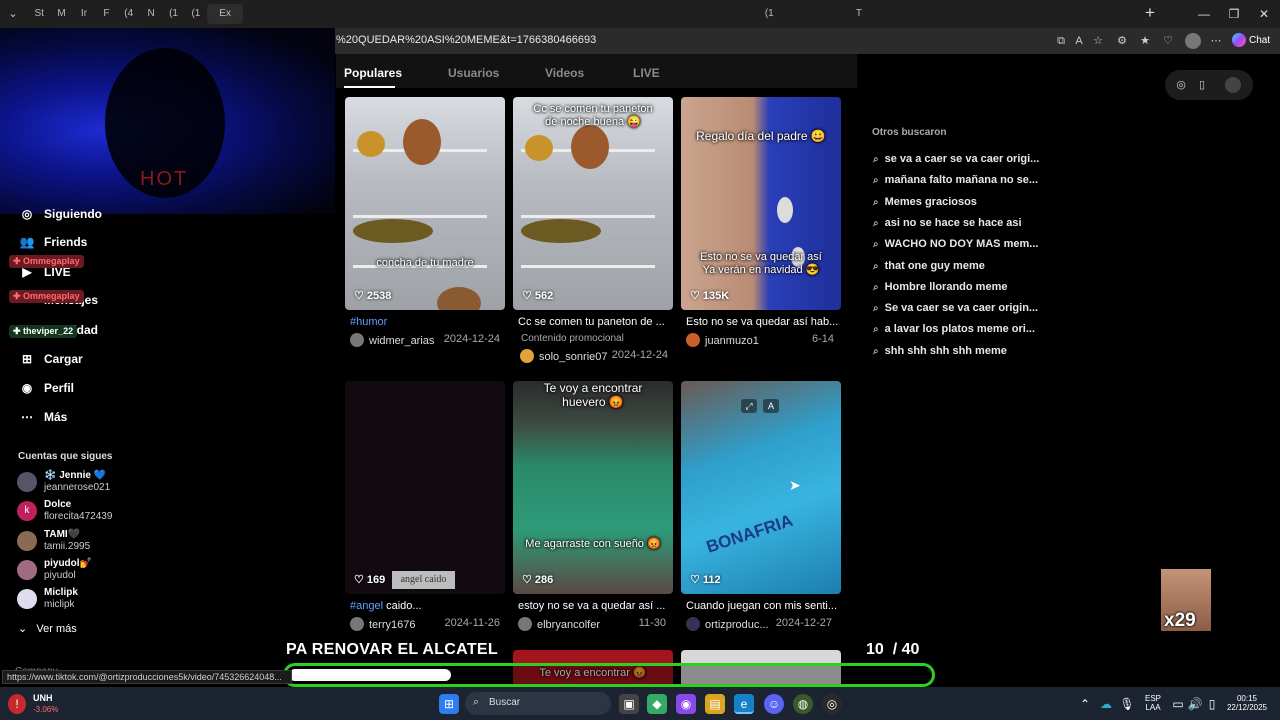 Image resolution: width=1280 pixels, height=720 pixels. Describe the element at coordinates (1254, 41) in the screenshot. I see `copilot-chat-button: Chat` at that location.